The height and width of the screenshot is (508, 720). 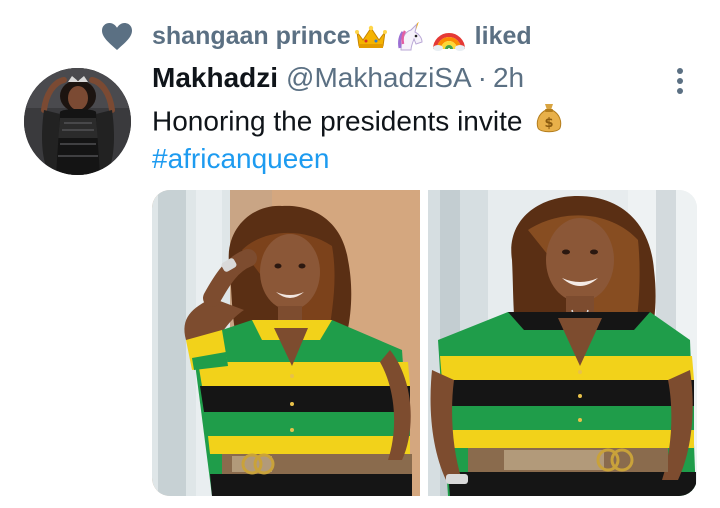 What do you see at coordinates (215, 78) in the screenshot?
I see `display-name: Makhadzi` at bounding box center [215, 78].